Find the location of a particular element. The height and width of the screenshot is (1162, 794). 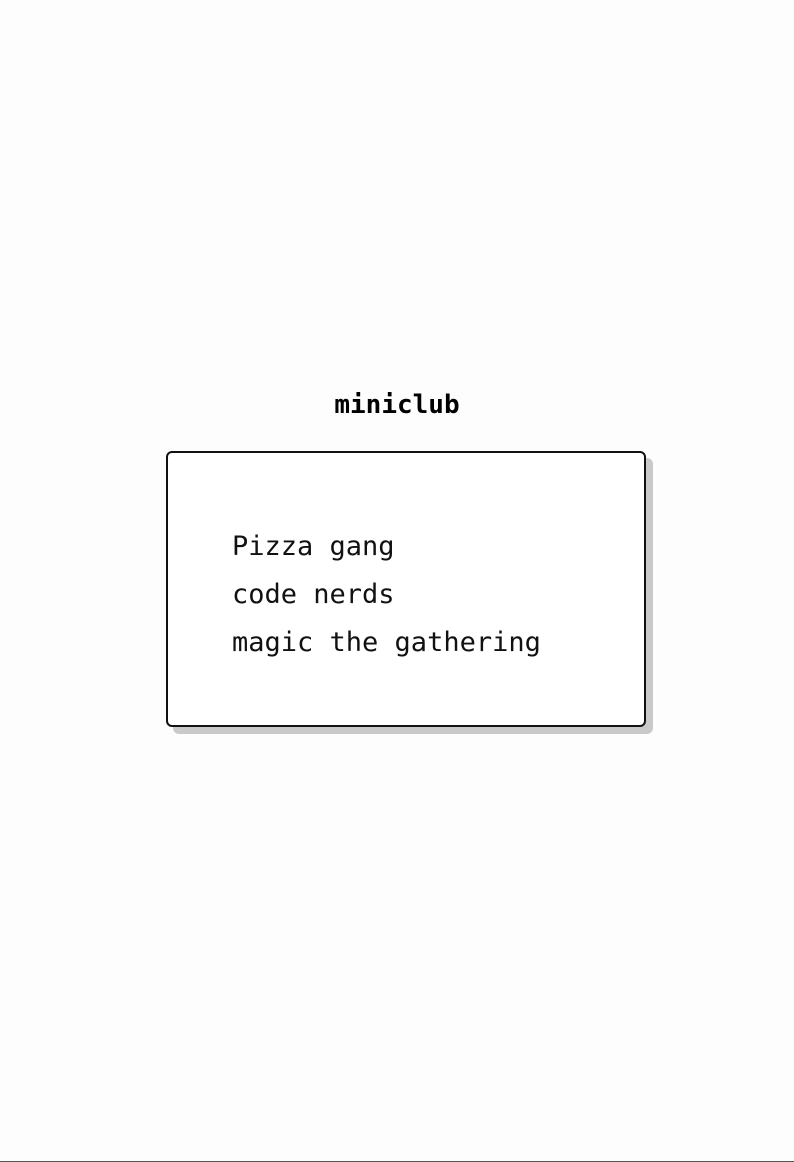

club-item-pizza-gang: Pizza gang is located at coordinates (386, 547).